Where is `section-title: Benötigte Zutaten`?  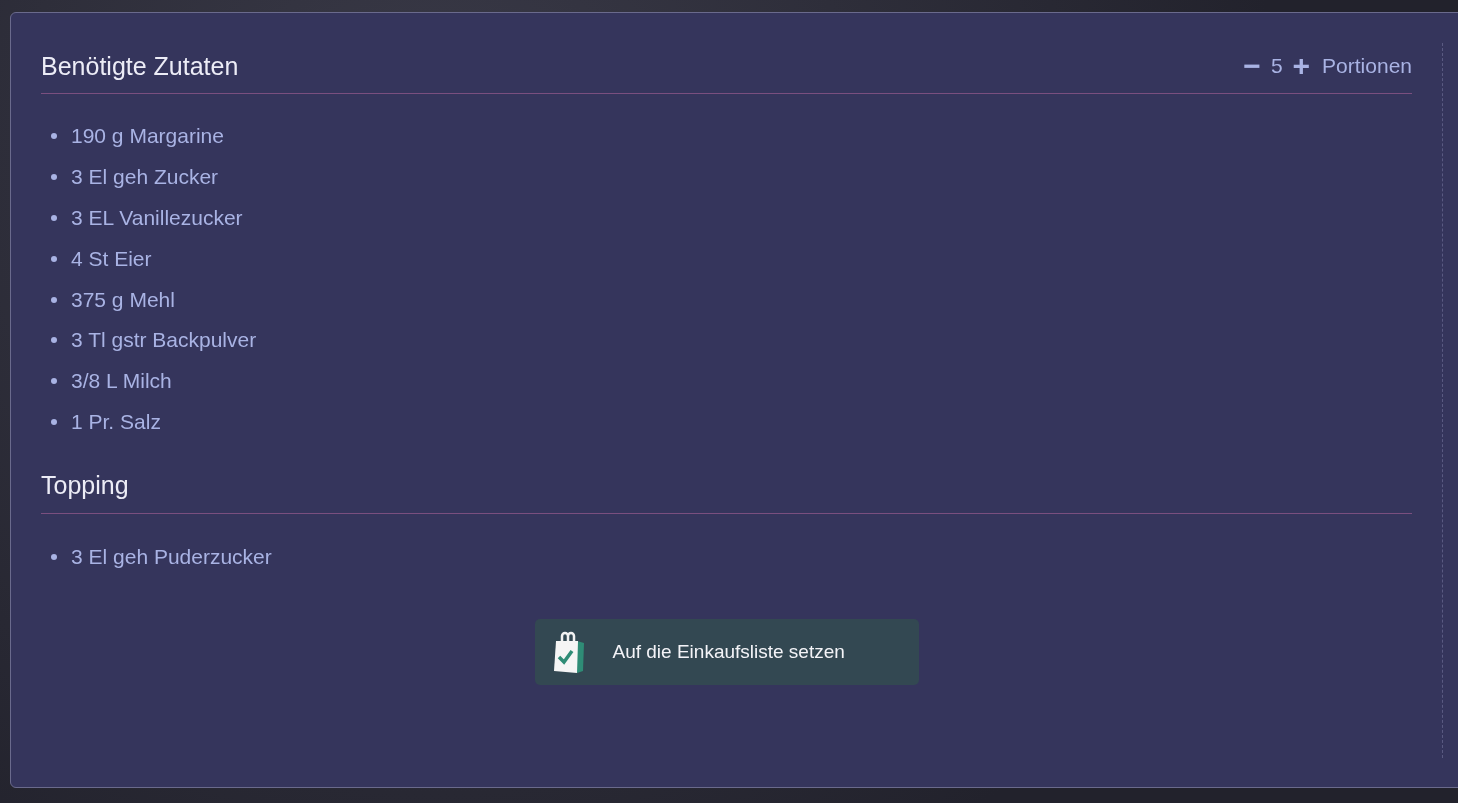
section-title: Benötigte Zutaten is located at coordinates (140, 66).